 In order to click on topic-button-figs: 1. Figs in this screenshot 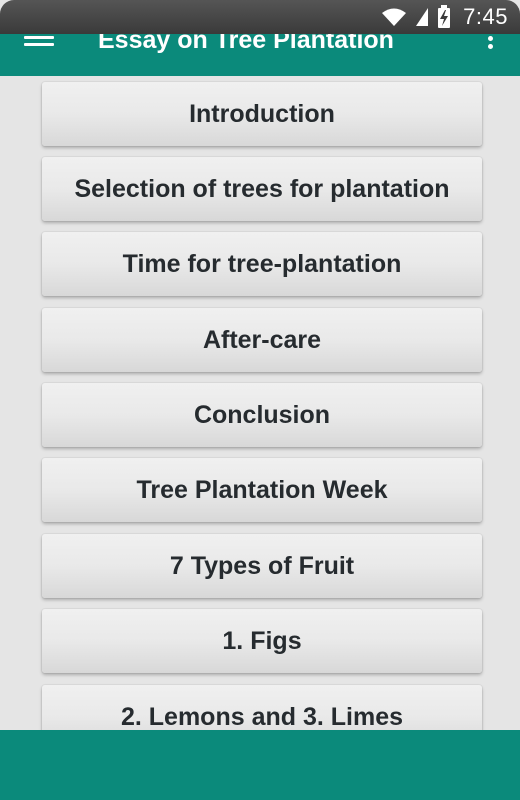, I will do `click(262, 641)`.